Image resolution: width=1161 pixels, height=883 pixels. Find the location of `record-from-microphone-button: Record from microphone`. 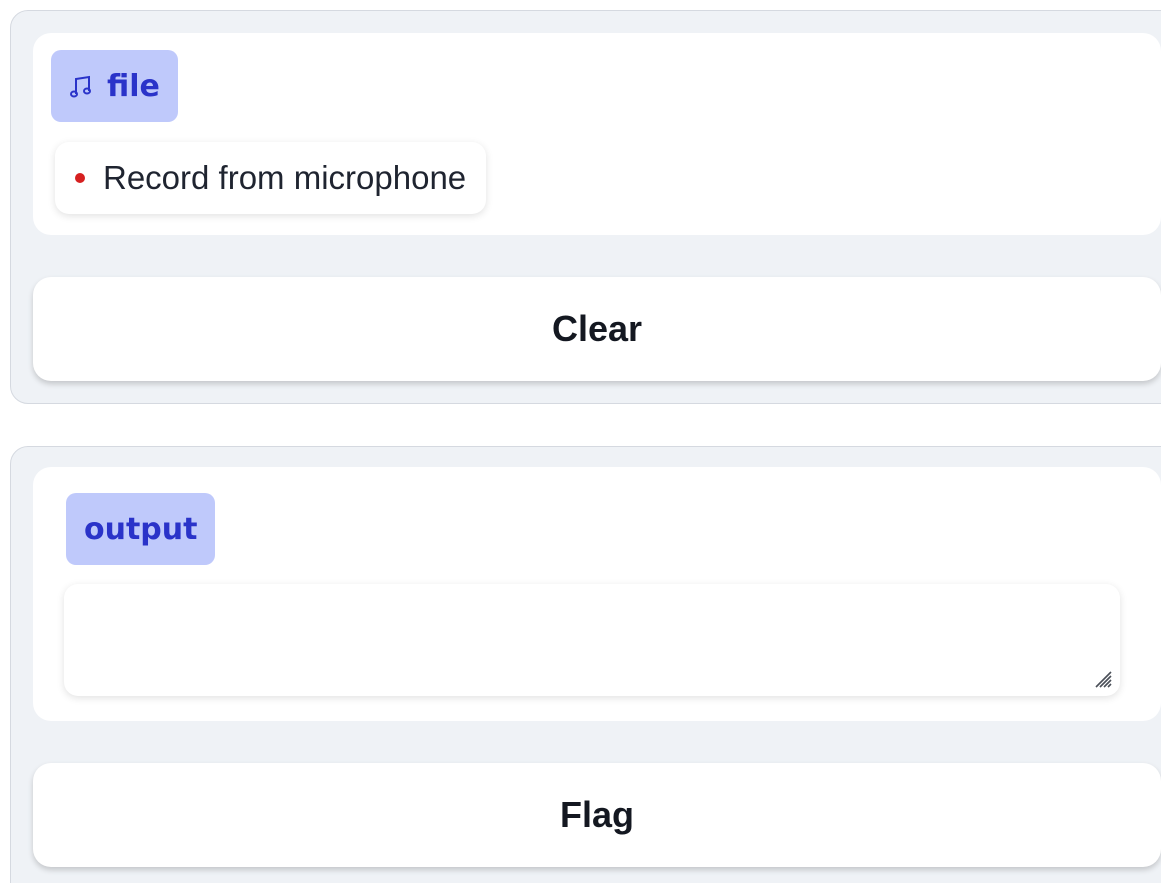

record-from-microphone-button: Record from microphone is located at coordinates (271, 178).